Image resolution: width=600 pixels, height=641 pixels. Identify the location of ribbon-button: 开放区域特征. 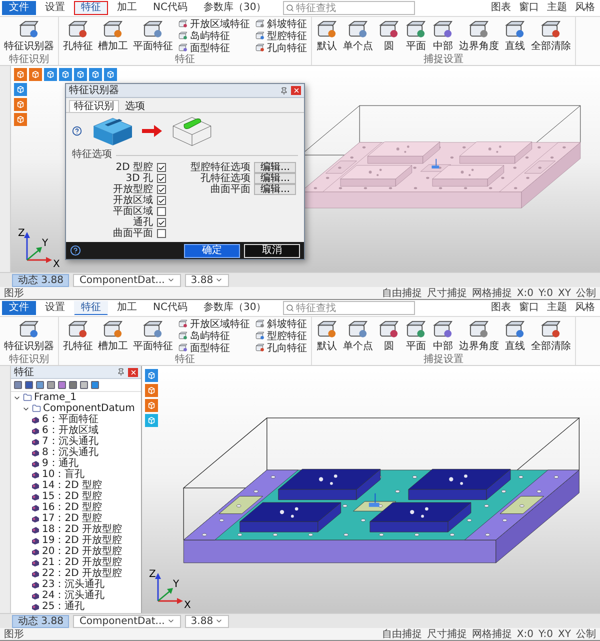
(214, 324).